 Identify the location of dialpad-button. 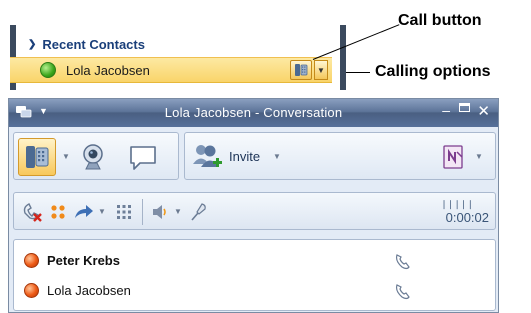
(124, 212).